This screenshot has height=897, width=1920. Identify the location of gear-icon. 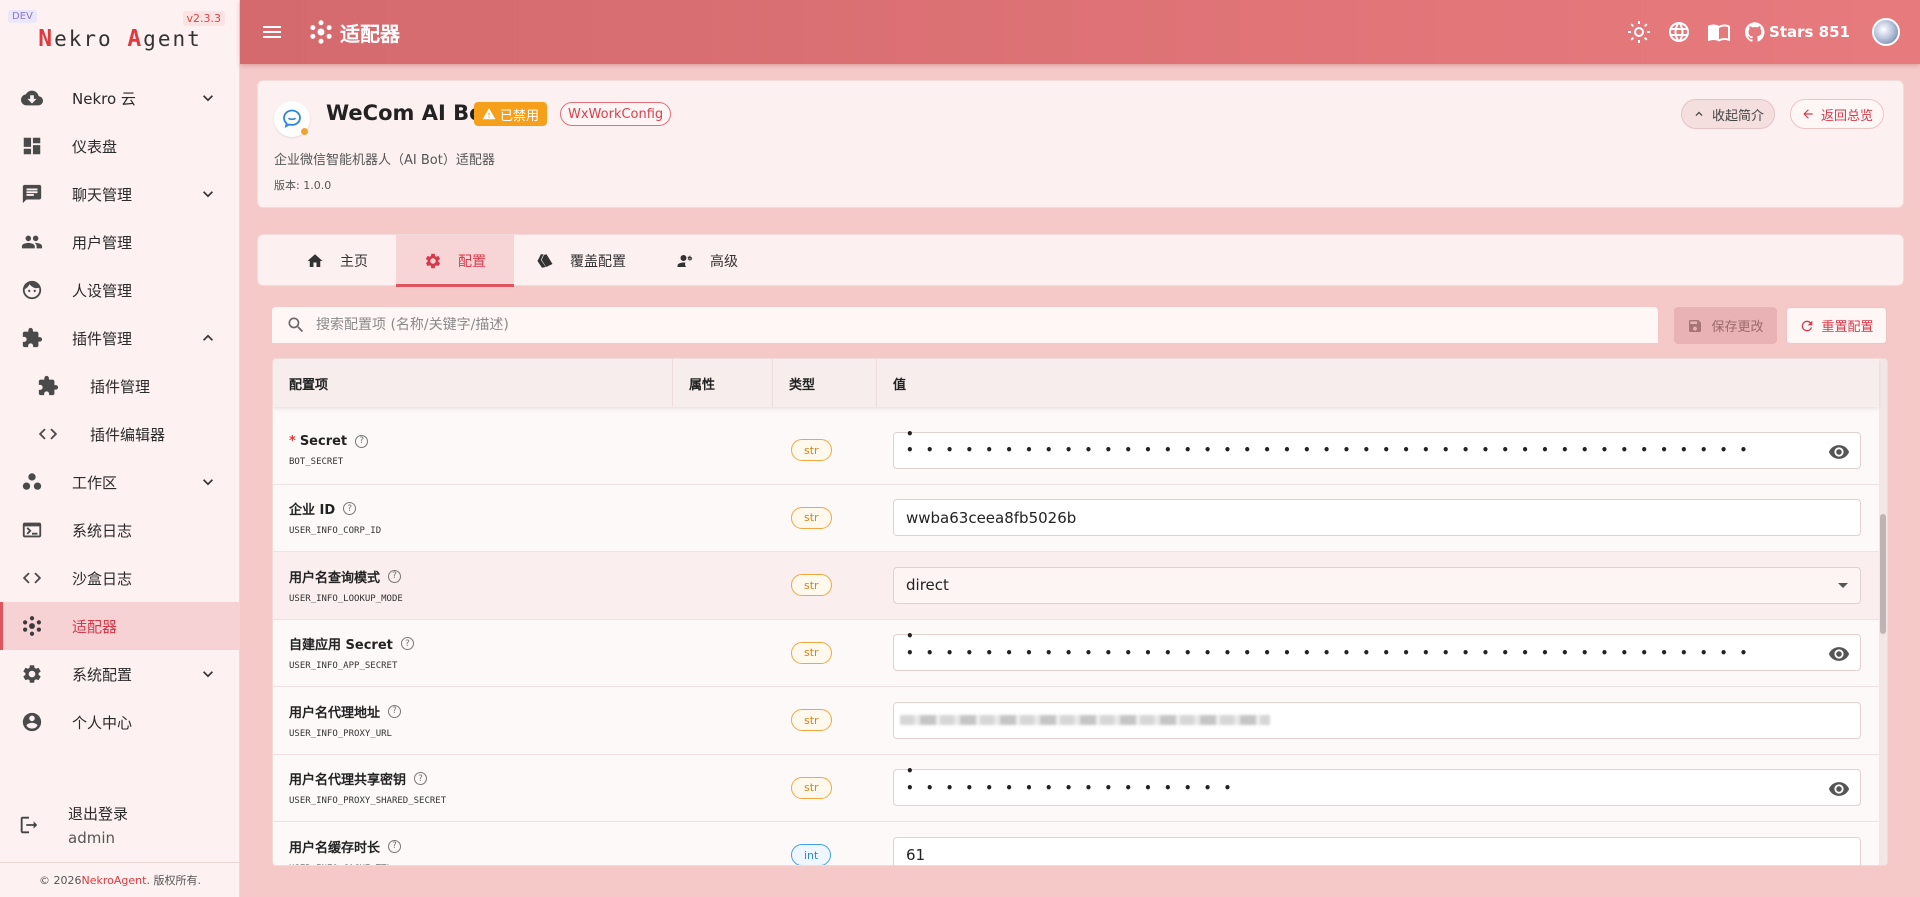
(32, 674).